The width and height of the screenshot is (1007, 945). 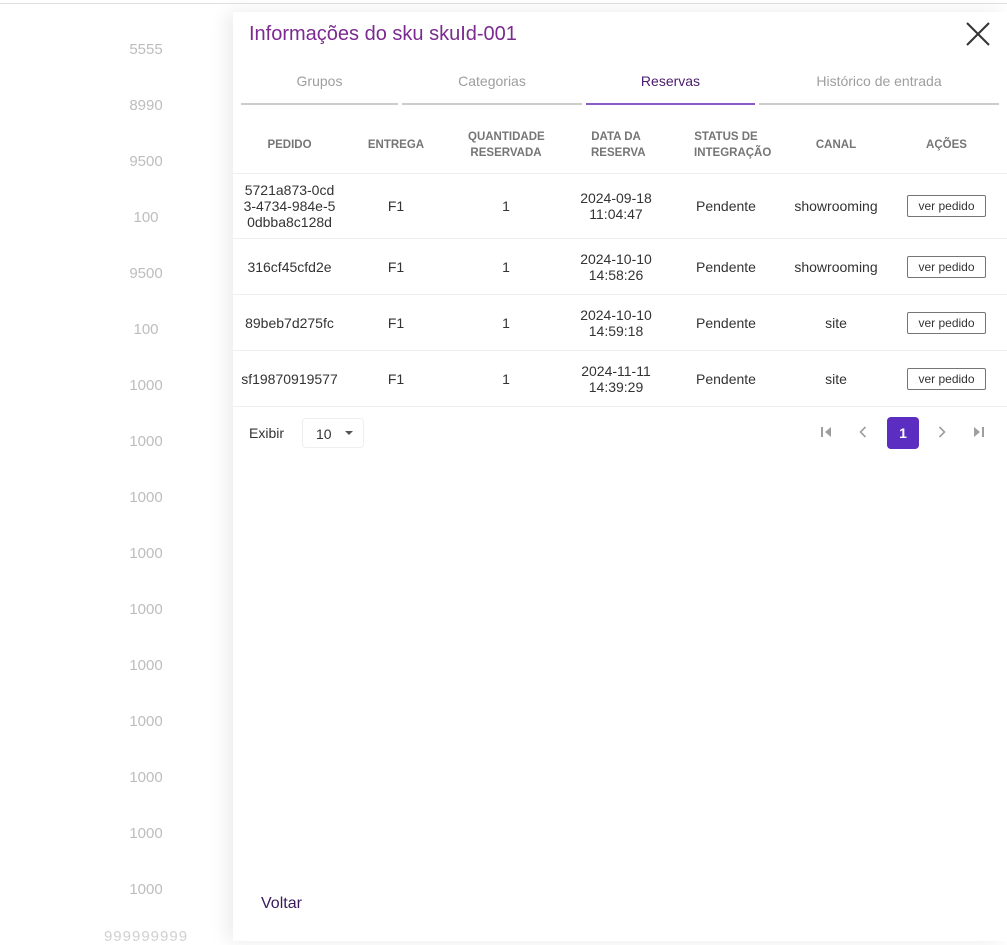 I want to click on last-page-button, so click(x=979, y=432).